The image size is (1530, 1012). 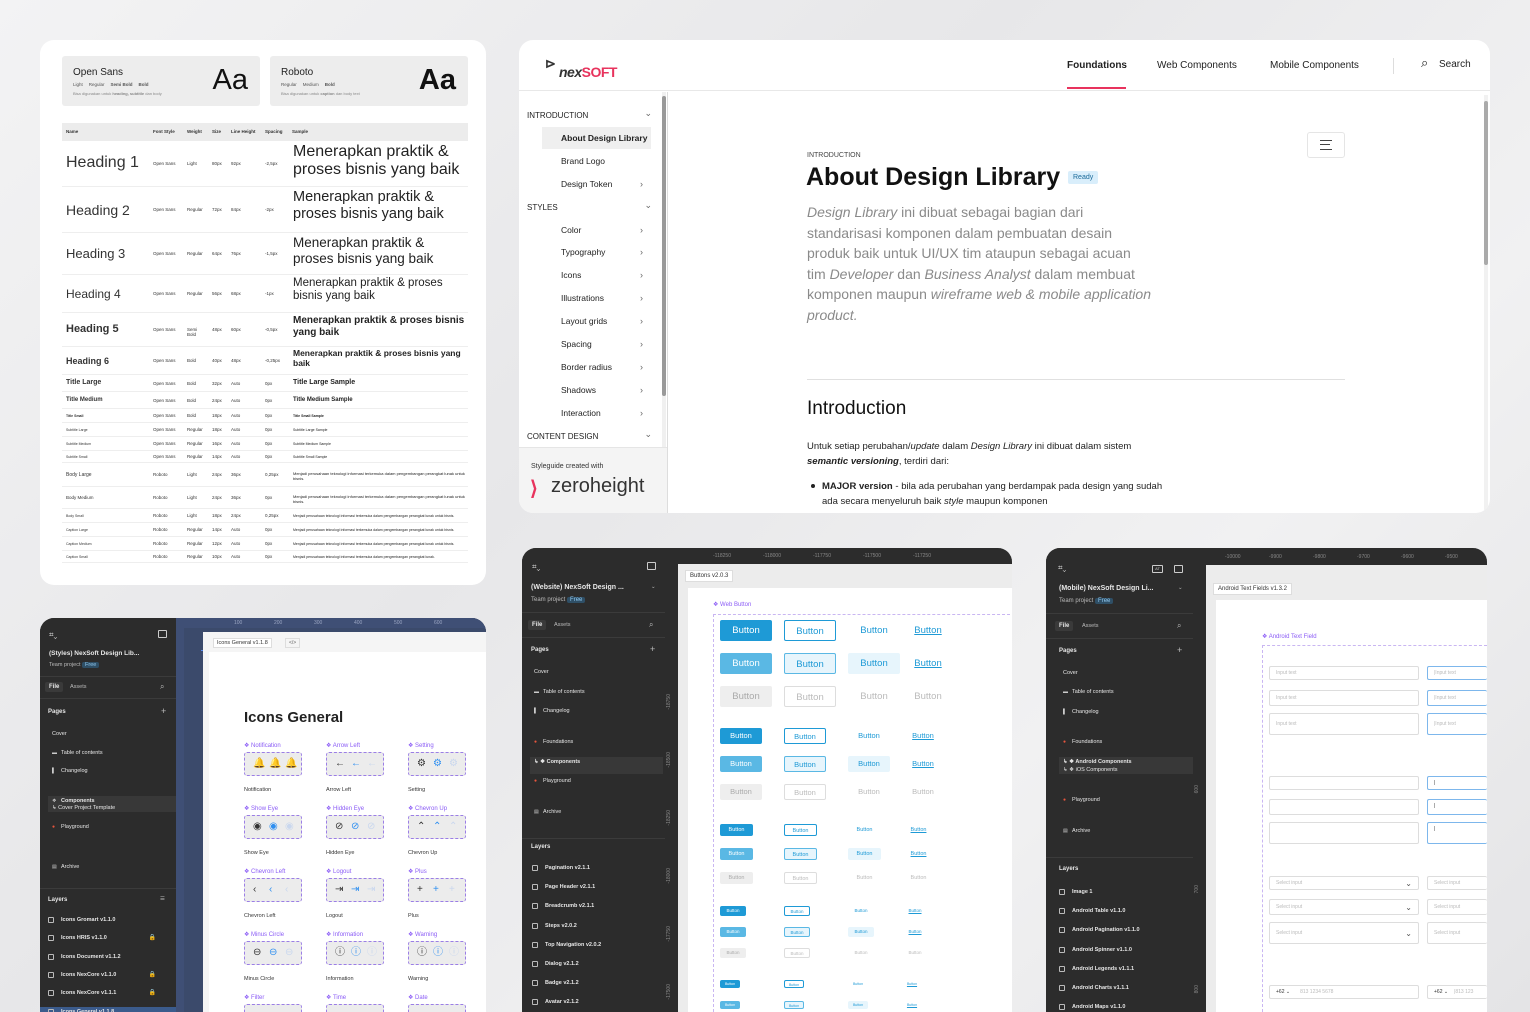 I want to click on page-item: ● Playground, so click(x=596, y=785).